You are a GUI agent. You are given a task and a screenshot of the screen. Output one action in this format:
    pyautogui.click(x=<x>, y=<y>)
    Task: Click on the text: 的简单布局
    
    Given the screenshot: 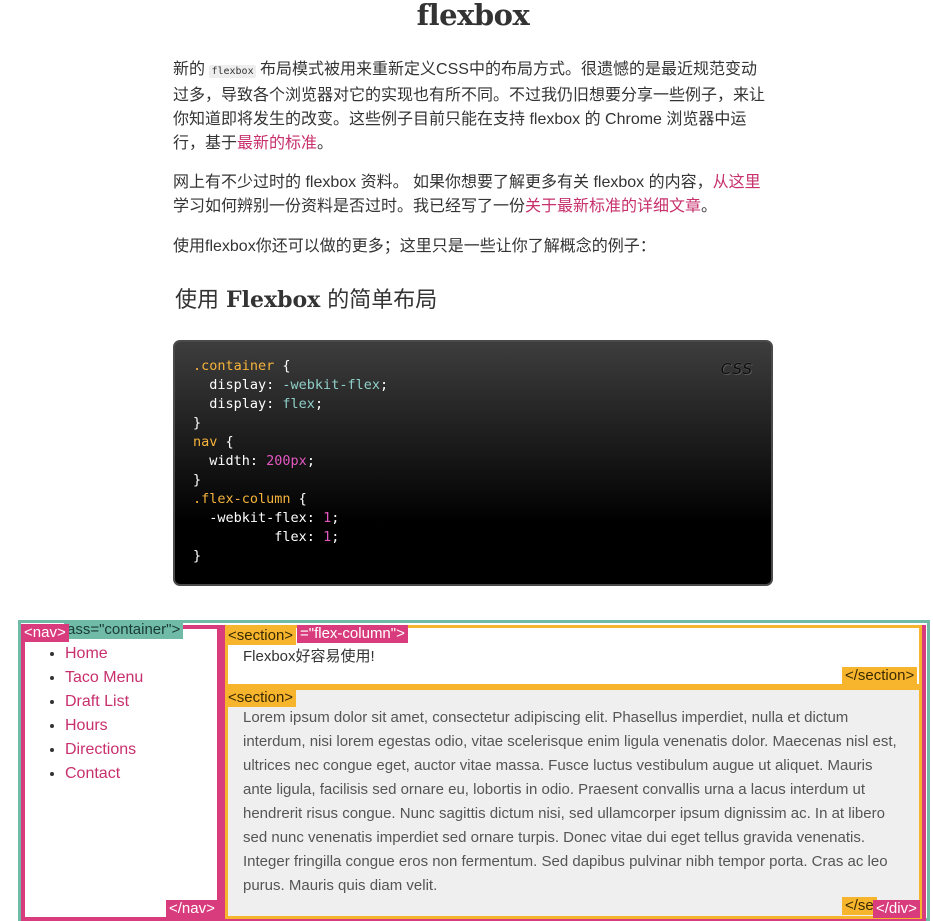 What is the action you would take?
    pyautogui.click(x=379, y=300)
    